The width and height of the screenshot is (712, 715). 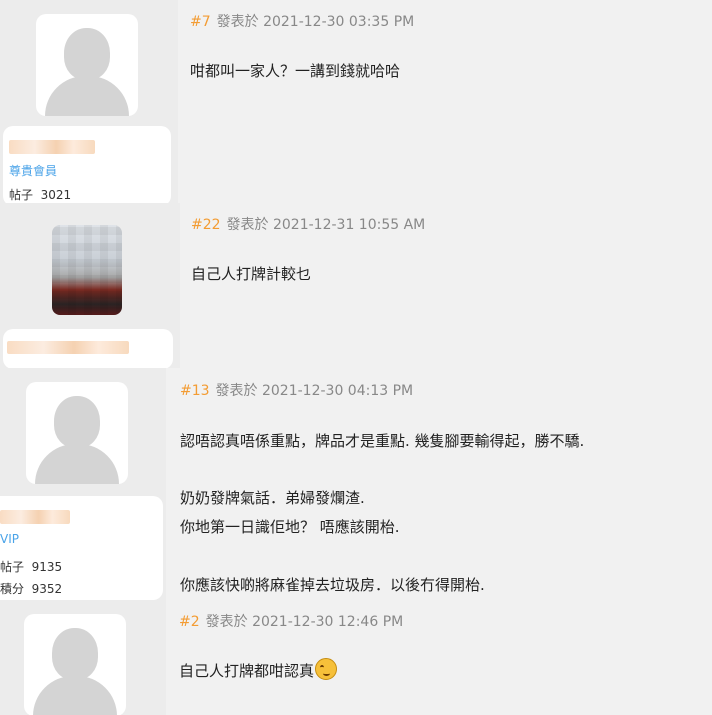 What do you see at coordinates (258, 669) in the screenshot?
I see `post-content: 自己人打牌都咁認真` at bounding box center [258, 669].